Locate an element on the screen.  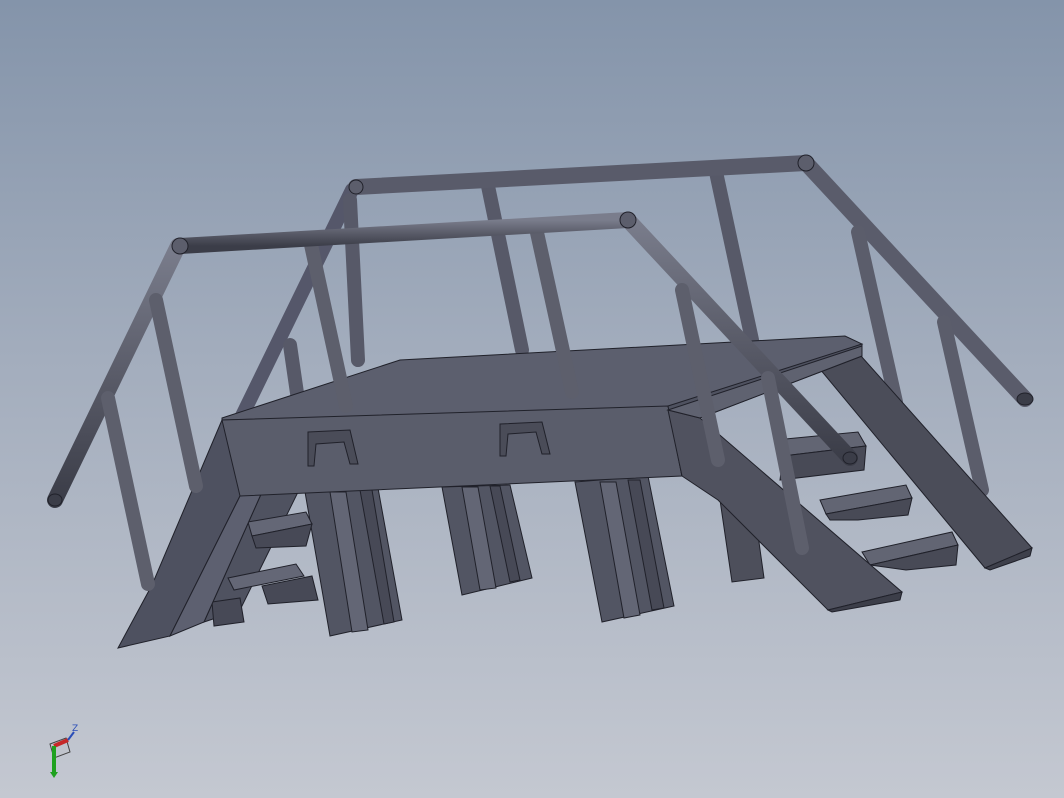
orientation-triad-icon: Z is located at coordinates (63, 751).